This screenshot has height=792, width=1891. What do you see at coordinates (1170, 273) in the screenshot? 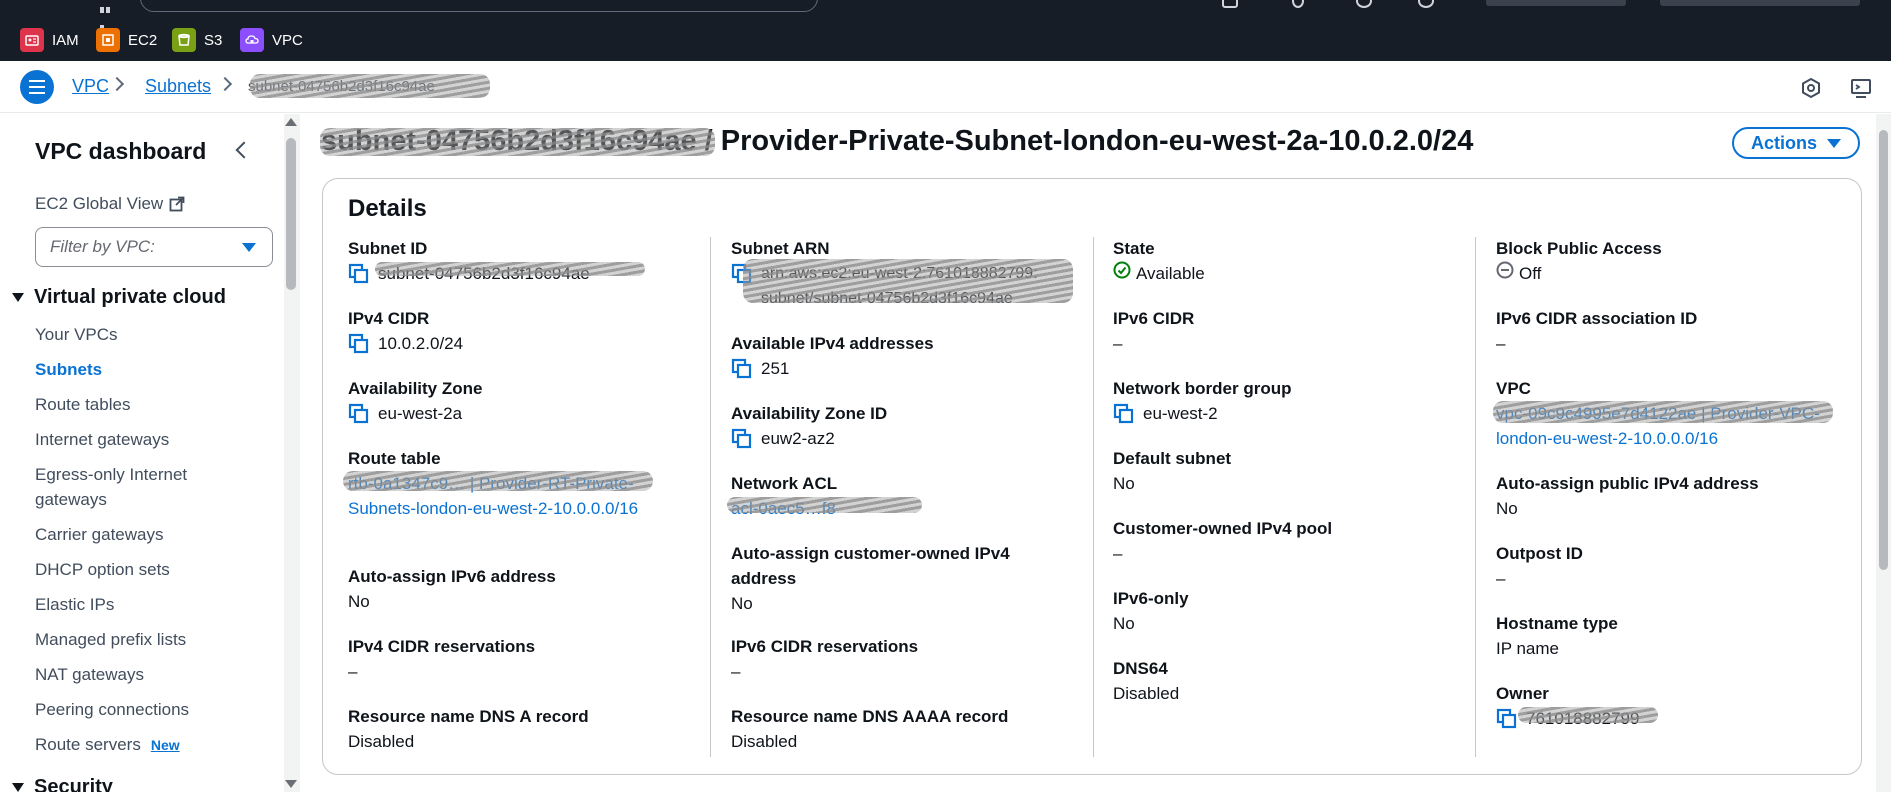
I see `state-value: Available` at bounding box center [1170, 273].